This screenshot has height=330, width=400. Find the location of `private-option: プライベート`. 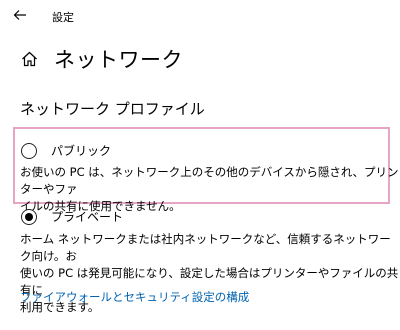

private-option: プライベート is located at coordinates (72, 216).